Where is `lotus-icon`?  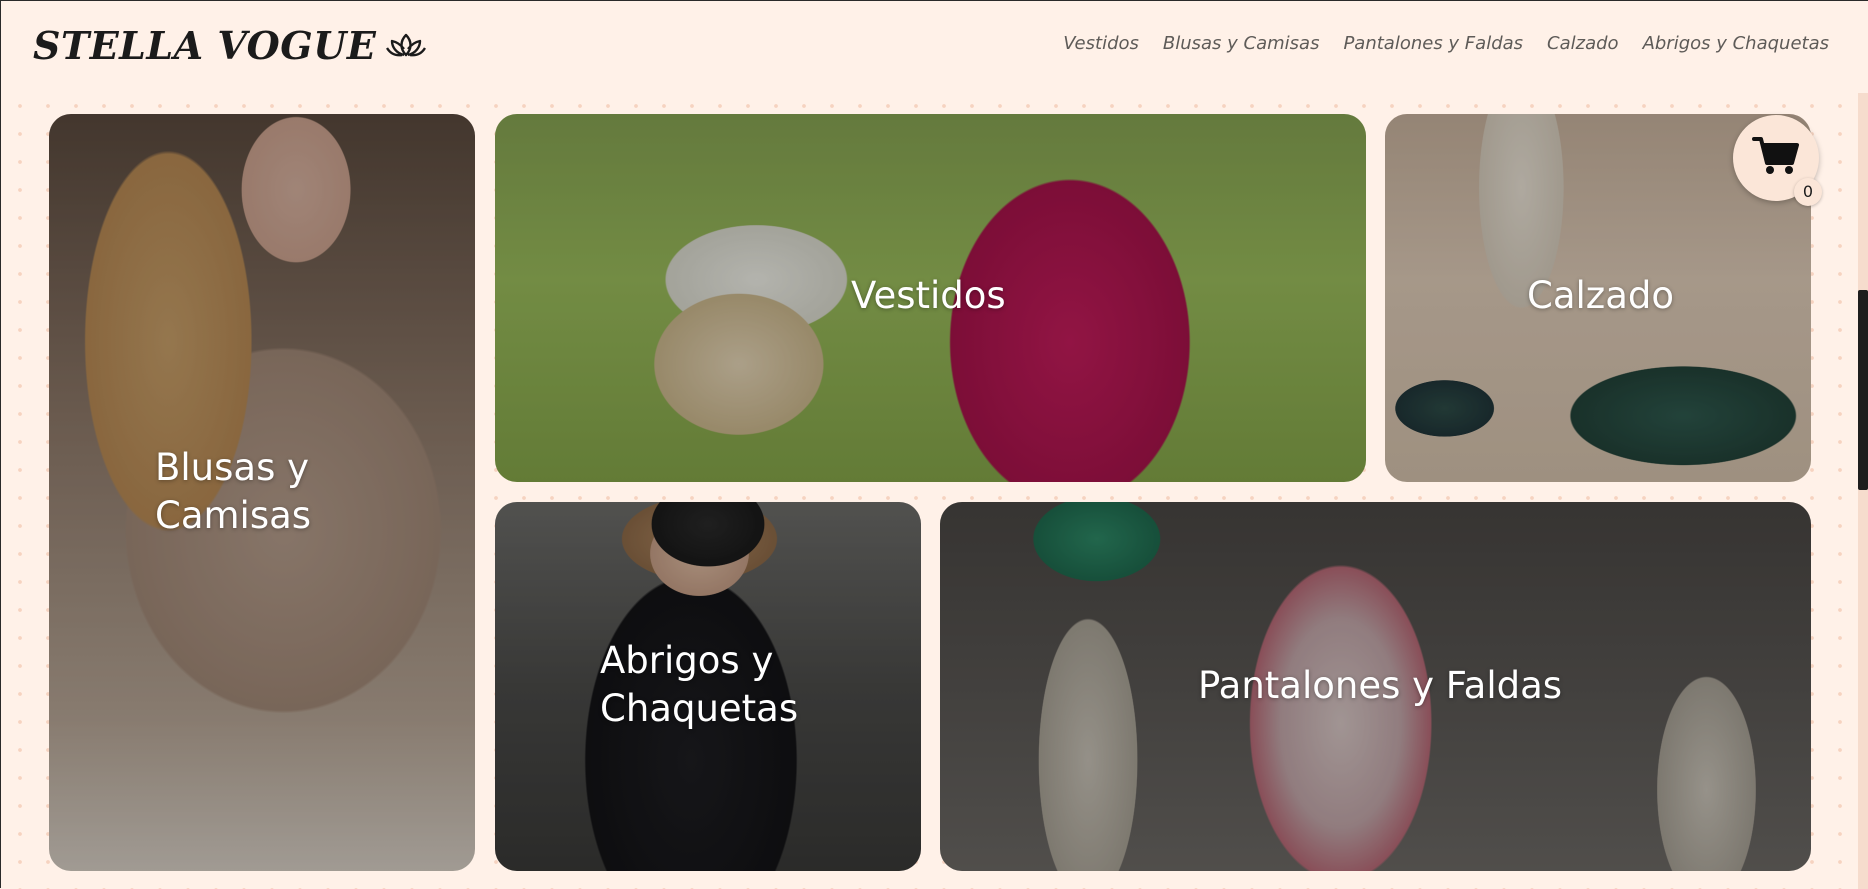
lotus-icon is located at coordinates (406, 46).